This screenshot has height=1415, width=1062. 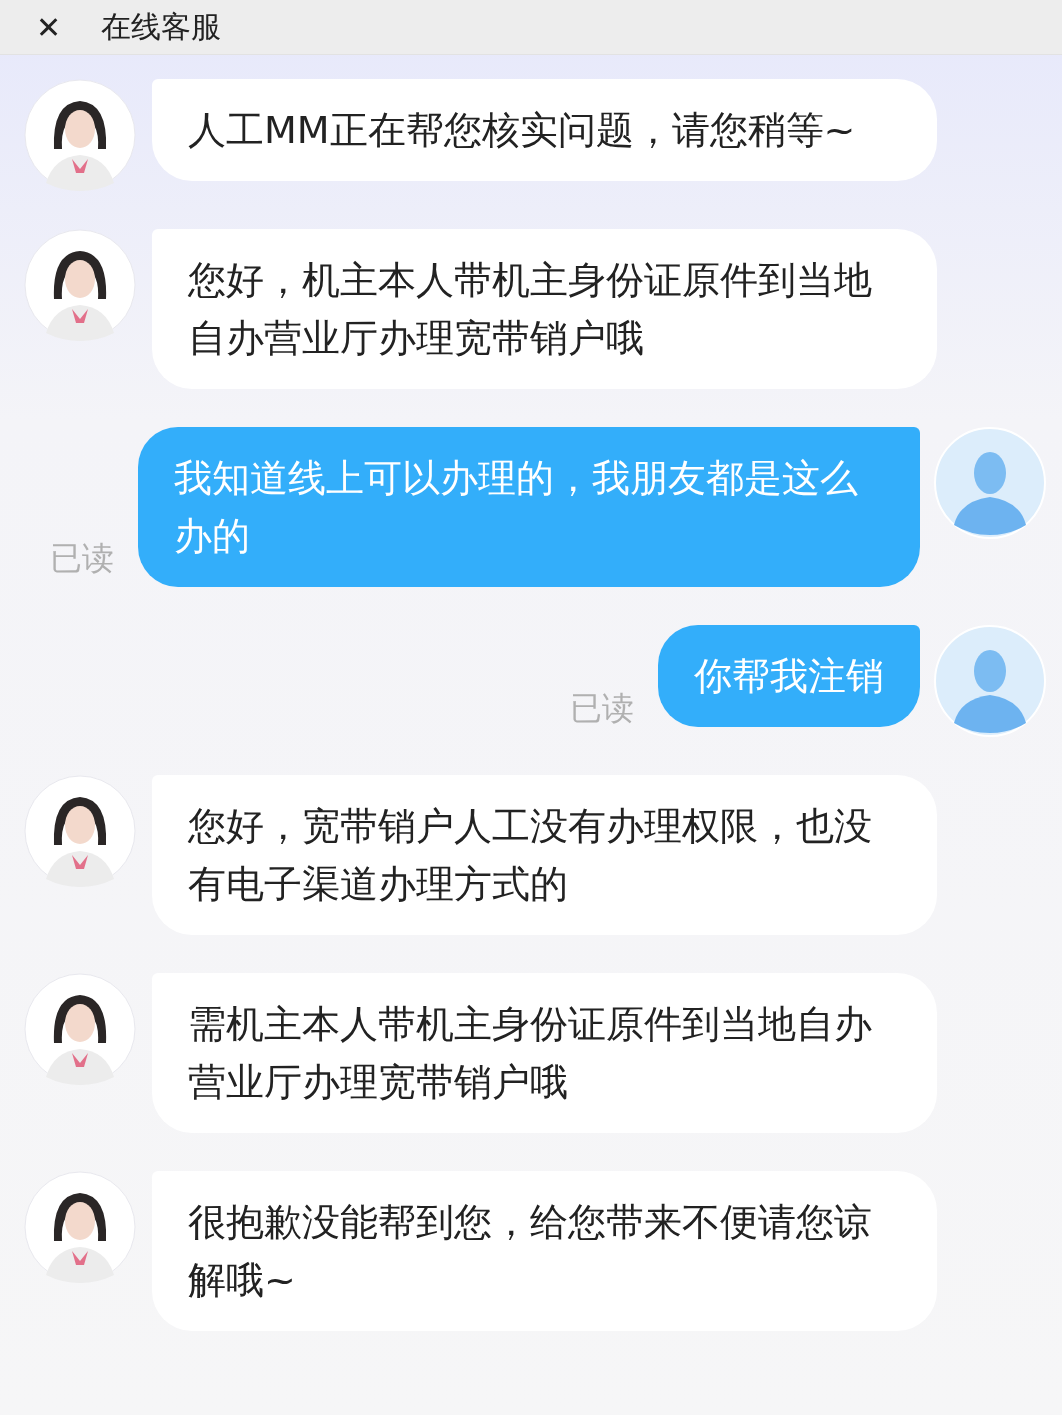 What do you see at coordinates (544, 309) in the screenshot?
I see `message-bubble: 您好，机主本人带机主身份证原件到当地自办营业厅办理宽带销户哦` at bounding box center [544, 309].